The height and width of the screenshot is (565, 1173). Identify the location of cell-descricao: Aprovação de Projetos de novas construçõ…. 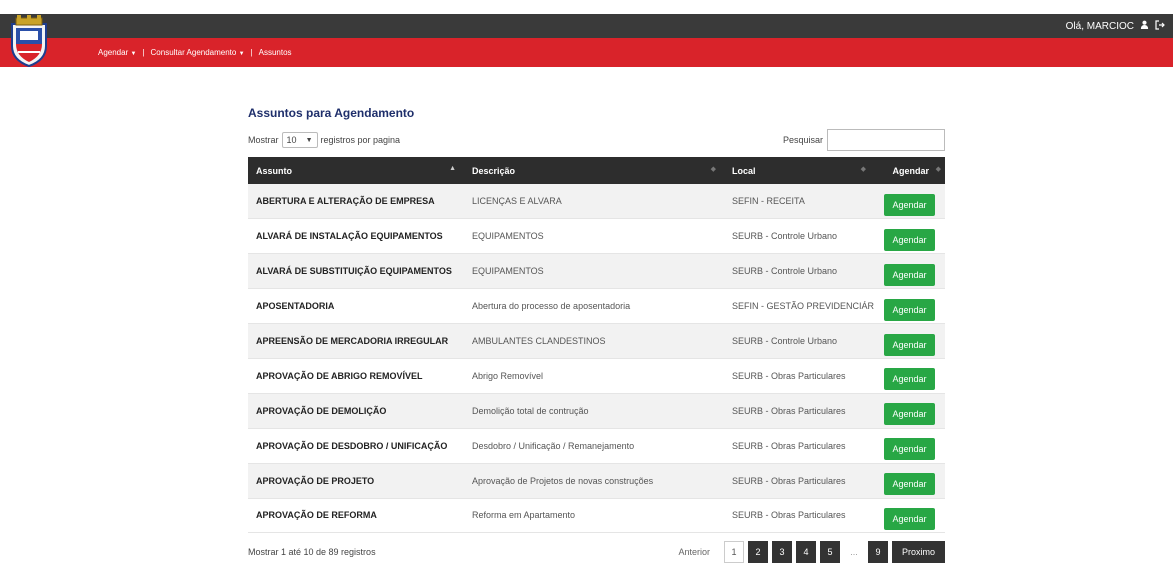
(563, 480).